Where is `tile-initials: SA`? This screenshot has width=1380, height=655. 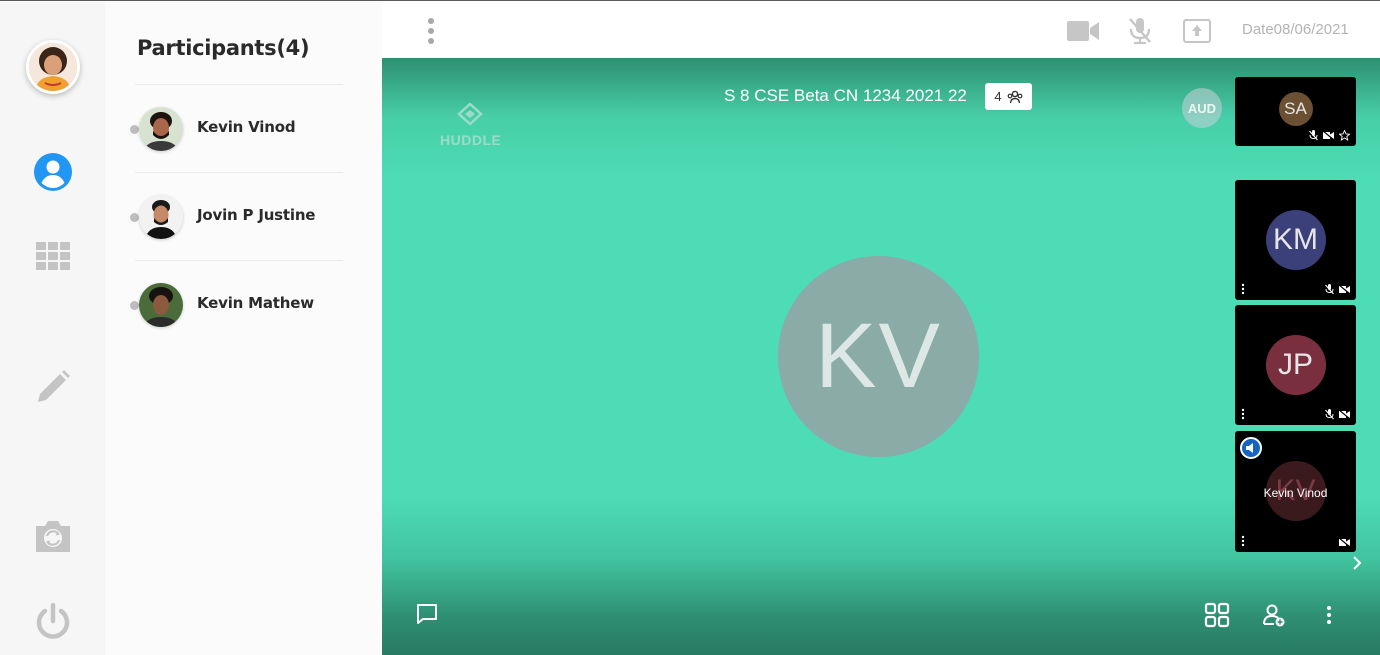 tile-initials: SA is located at coordinates (1295, 109).